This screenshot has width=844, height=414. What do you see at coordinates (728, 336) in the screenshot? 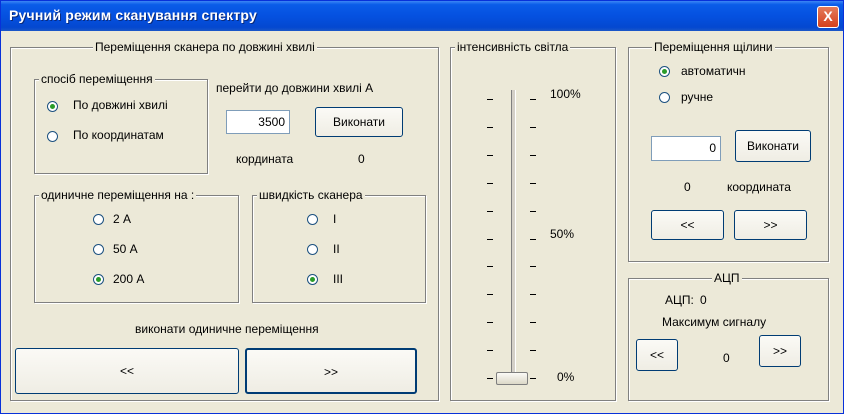
I see `adc-group: АЦП АЦП: 0 Максимум сигналу << 0 >>` at bounding box center [728, 336].